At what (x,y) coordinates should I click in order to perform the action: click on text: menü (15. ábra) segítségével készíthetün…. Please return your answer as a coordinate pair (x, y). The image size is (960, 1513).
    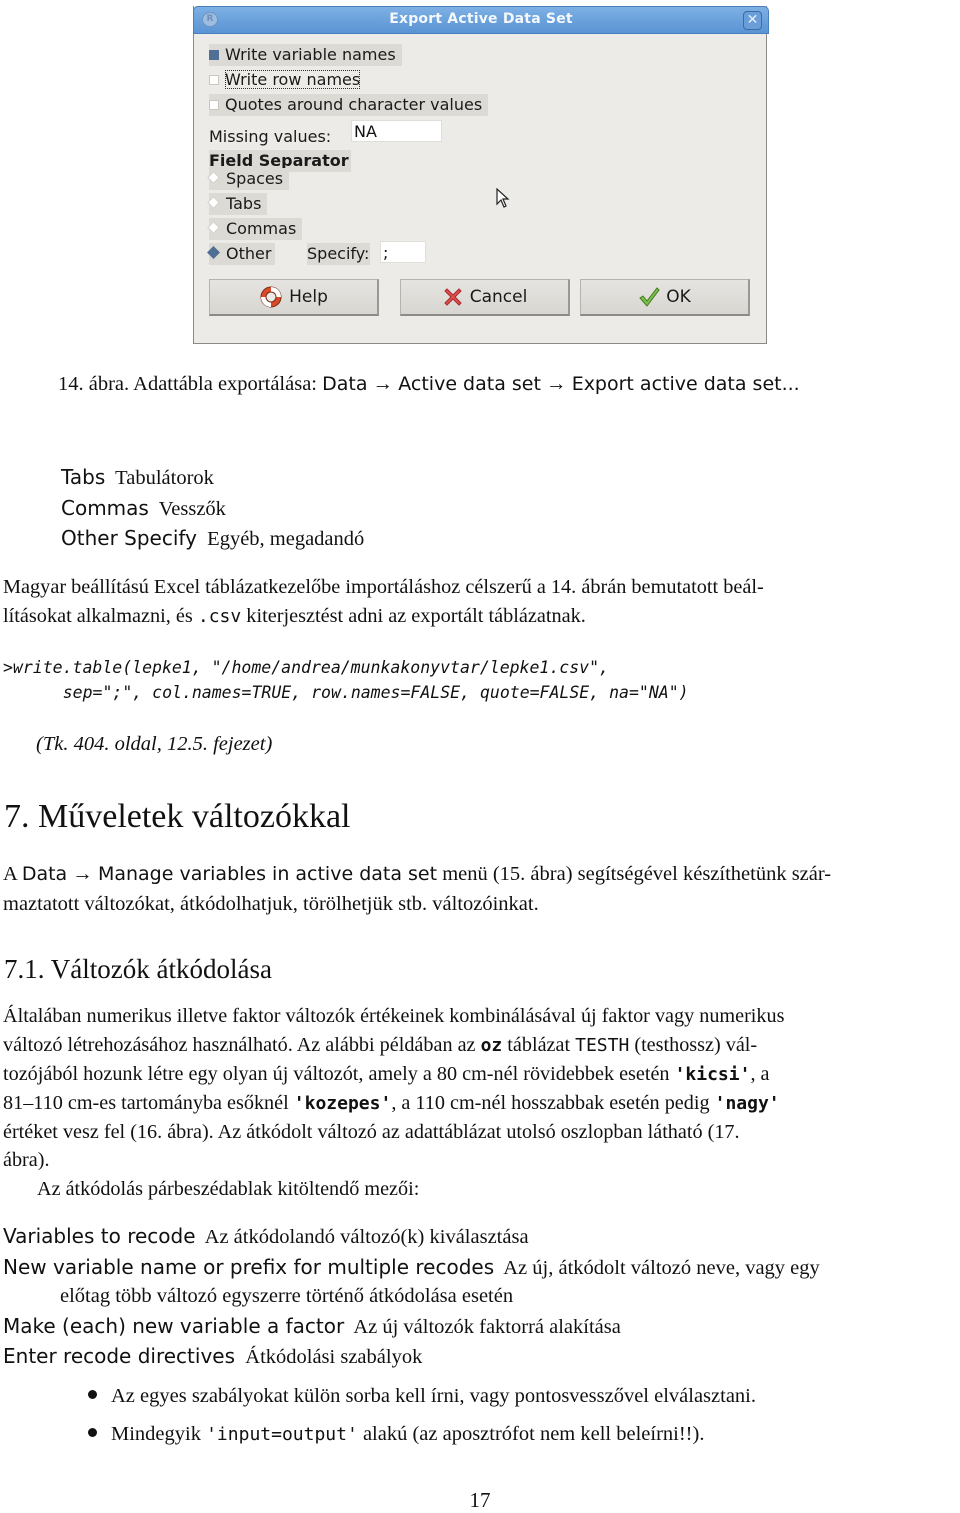
    Looking at the image, I should click on (634, 874).